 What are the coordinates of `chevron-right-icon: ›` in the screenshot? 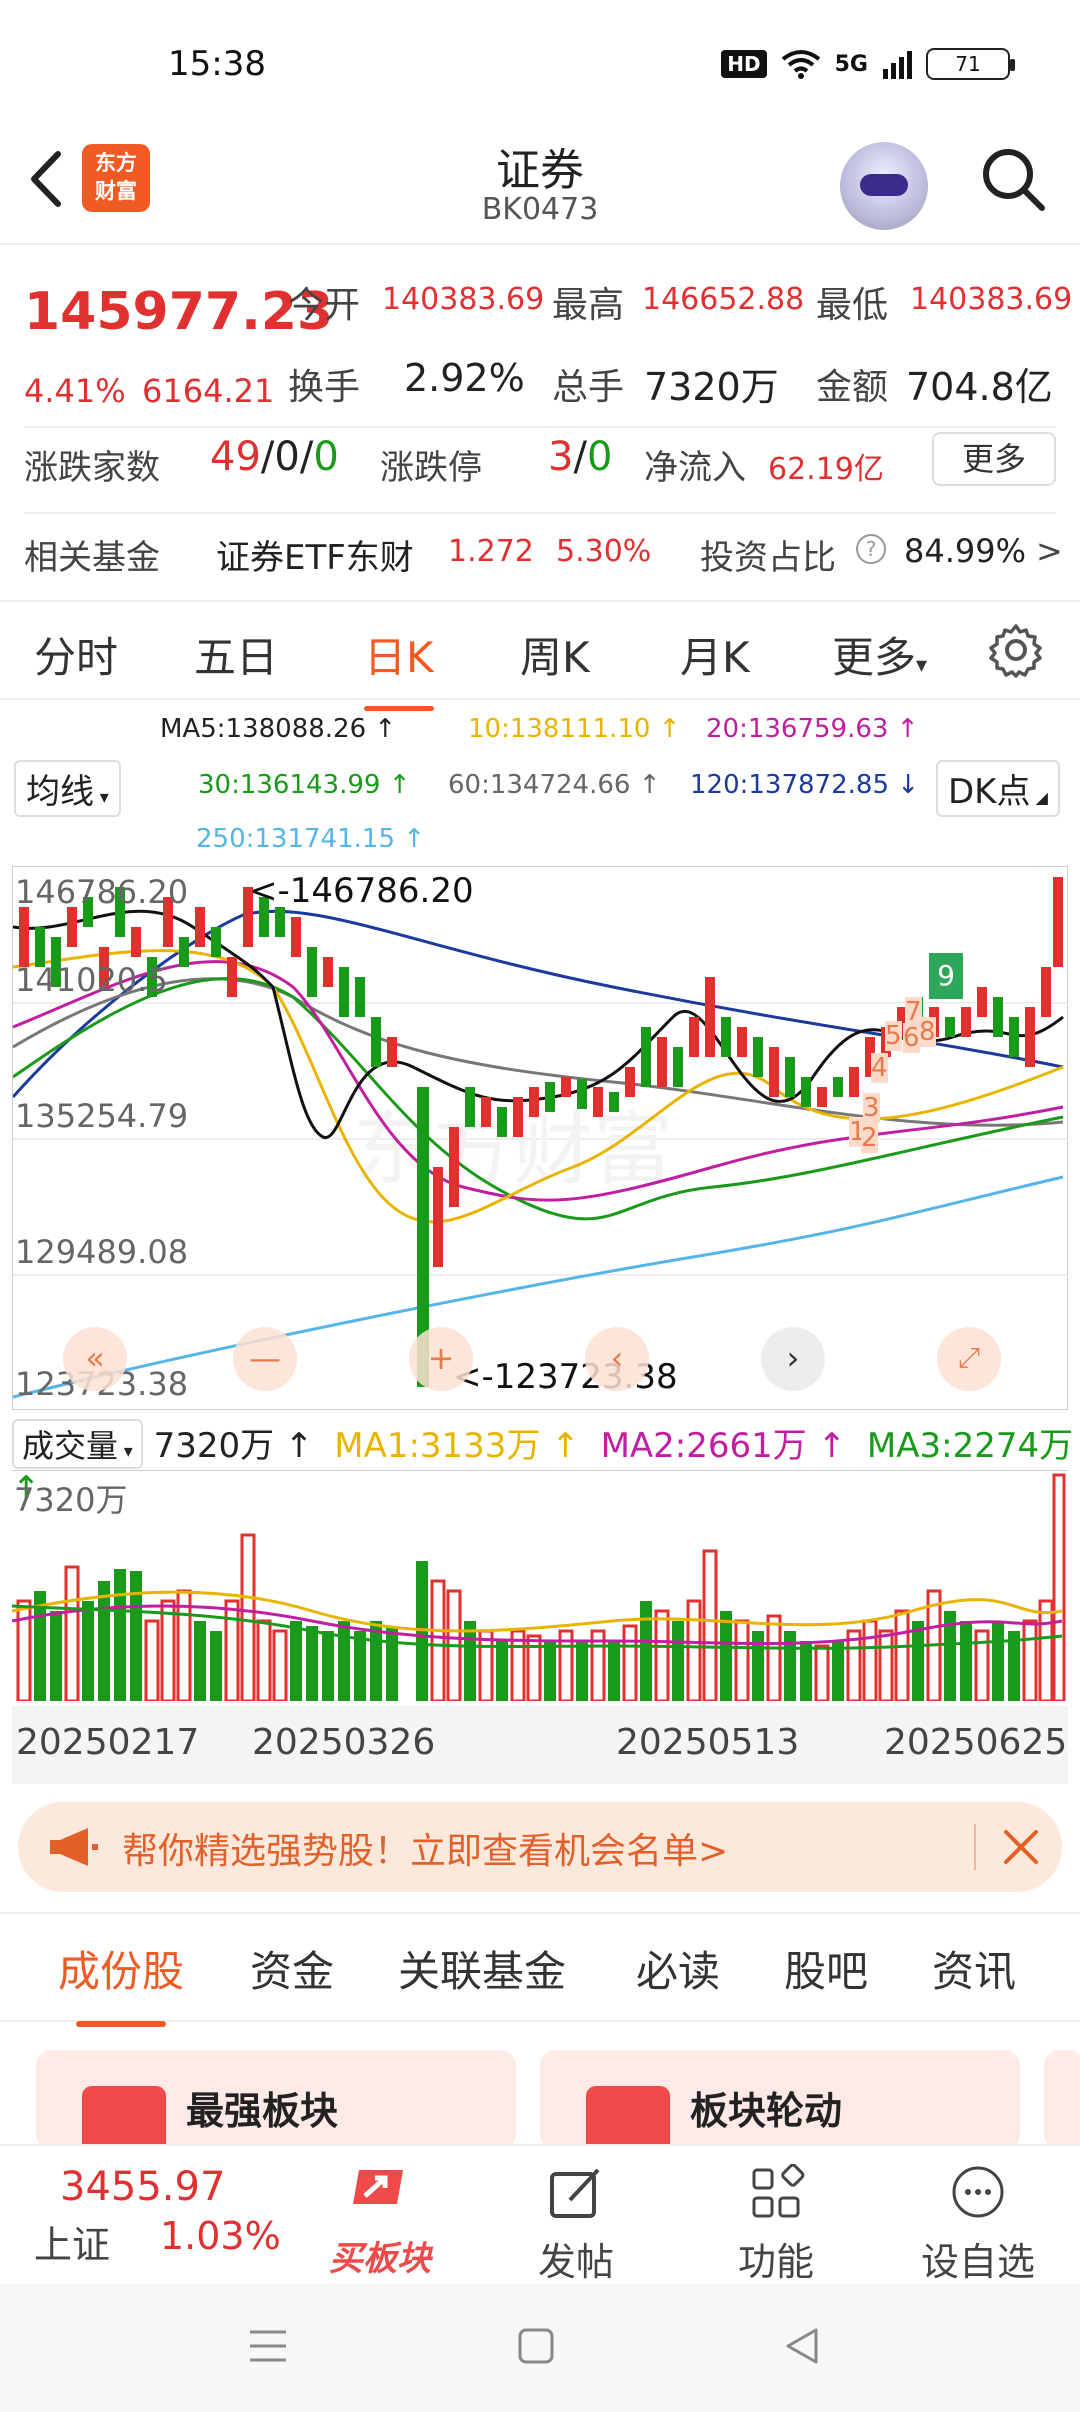 It's located at (793, 1359).